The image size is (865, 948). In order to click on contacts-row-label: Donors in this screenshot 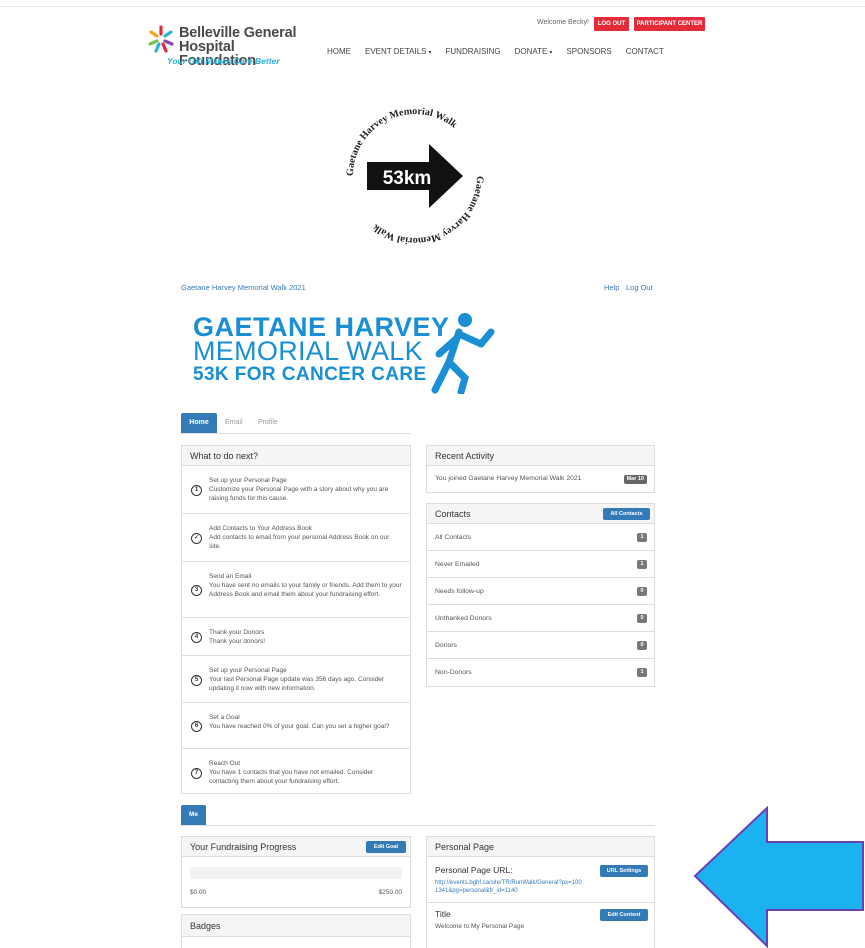, I will do `click(446, 645)`.